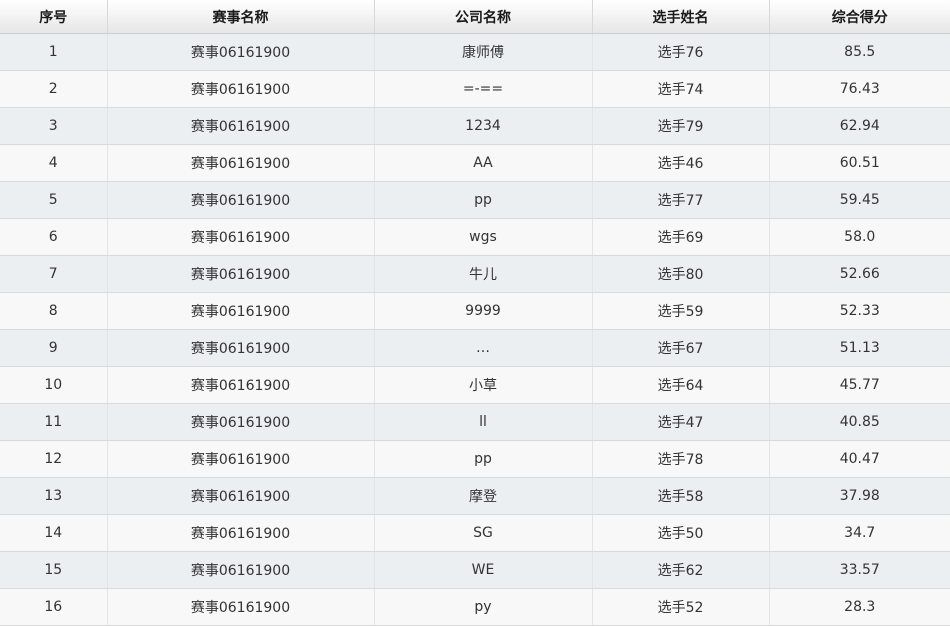 This screenshot has height=626, width=950. I want to click on cell-index: 9, so click(53, 348).